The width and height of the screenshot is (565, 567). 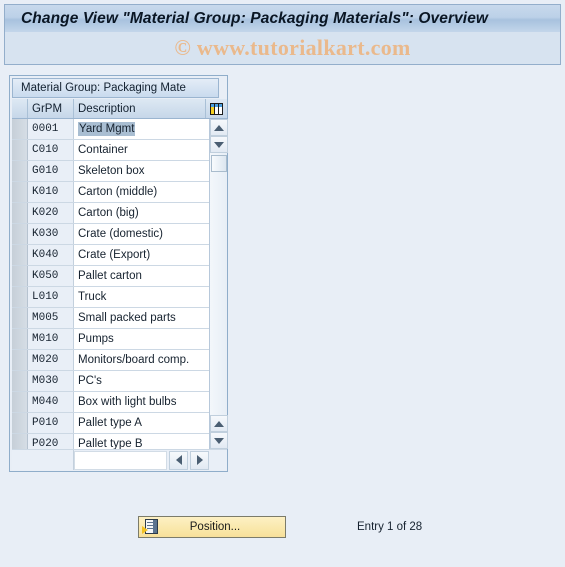 What do you see at coordinates (141, 213) in the screenshot?
I see `cell-description: Carton (big)` at bounding box center [141, 213].